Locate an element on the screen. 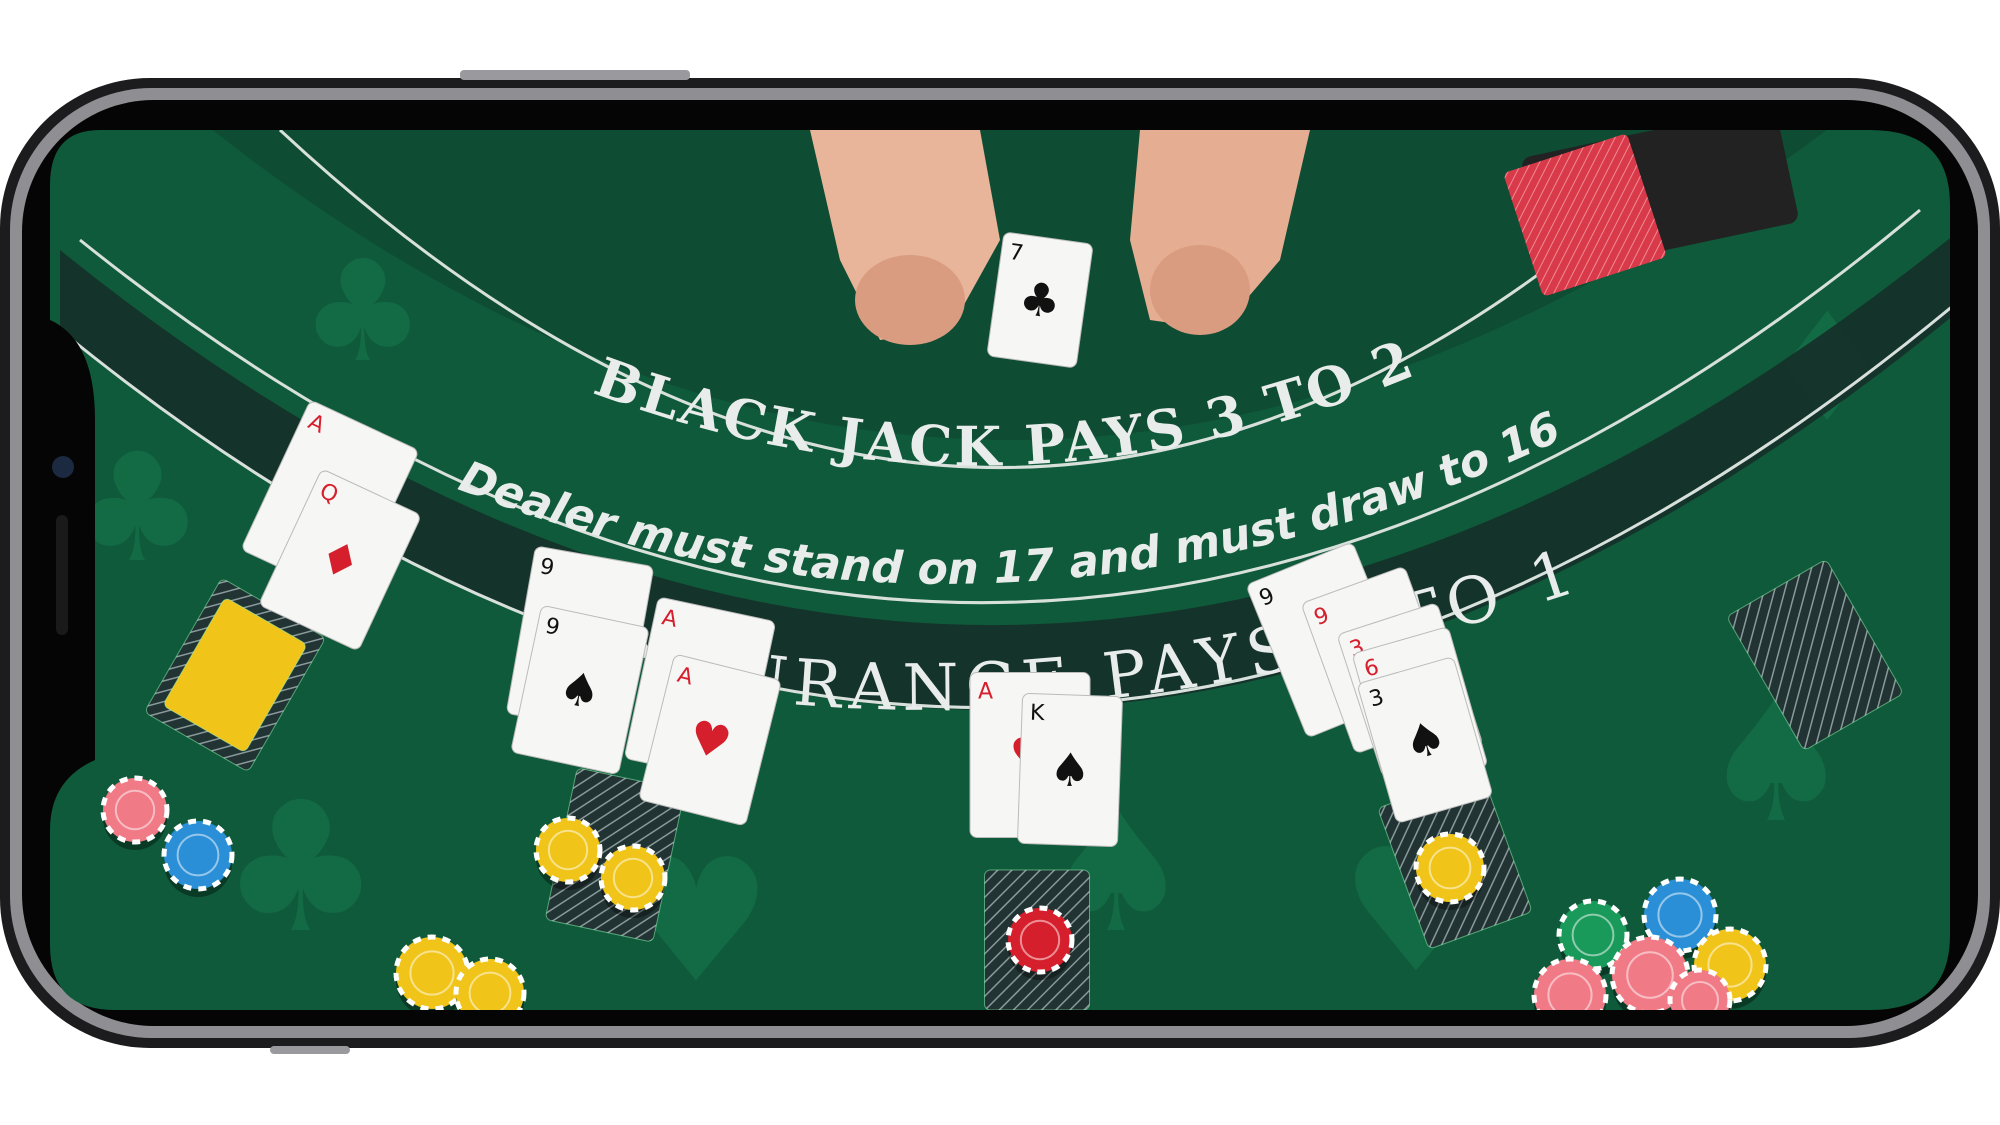 Image resolution: width=2000 pixels, height=1125 pixels. front-camera-icon is located at coordinates (63, 467).